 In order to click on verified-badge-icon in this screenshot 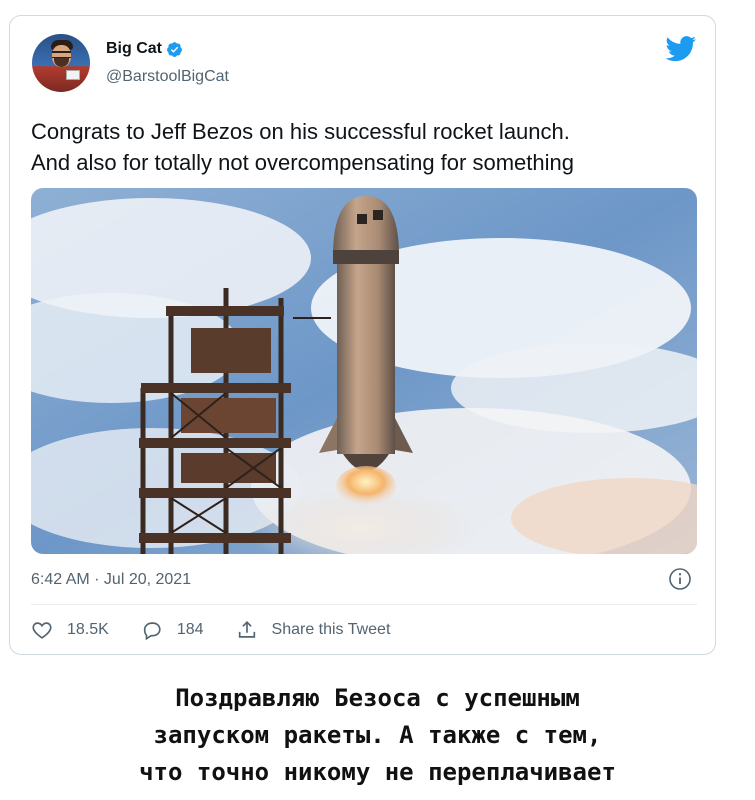, I will do `click(174, 49)`.